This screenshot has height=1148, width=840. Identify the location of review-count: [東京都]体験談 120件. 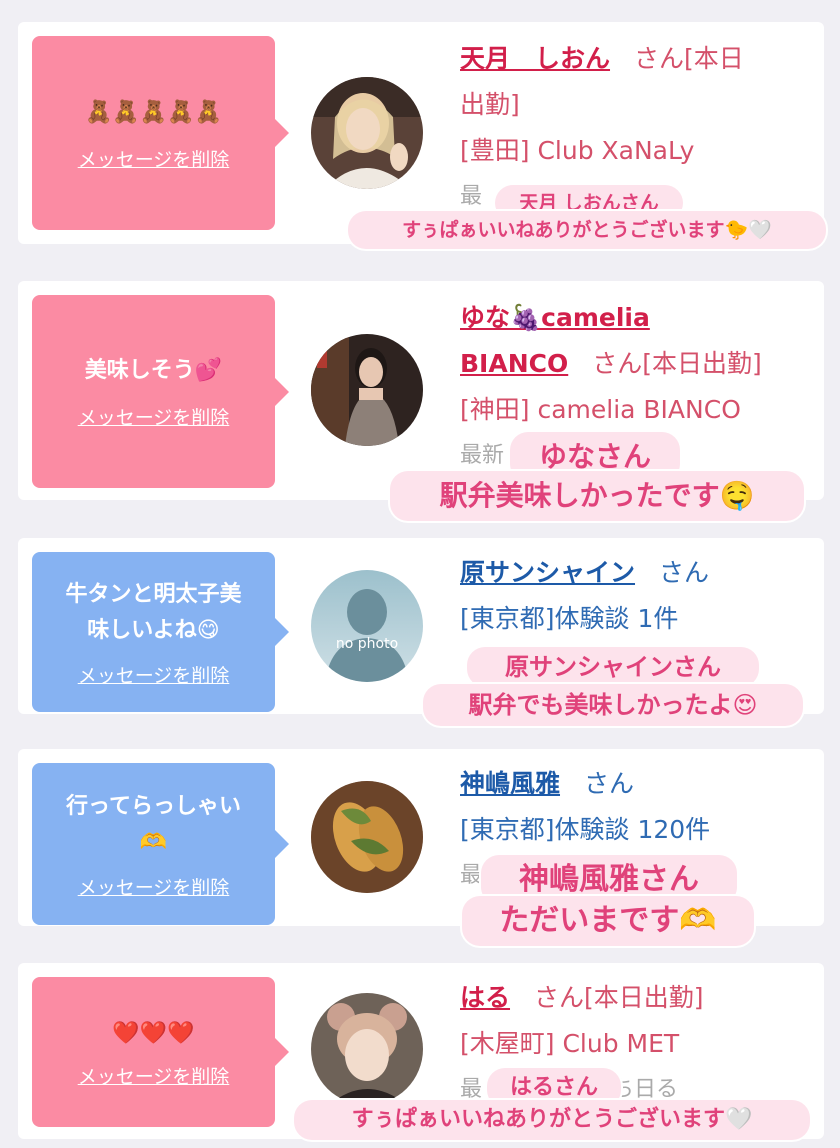
(585, 829).